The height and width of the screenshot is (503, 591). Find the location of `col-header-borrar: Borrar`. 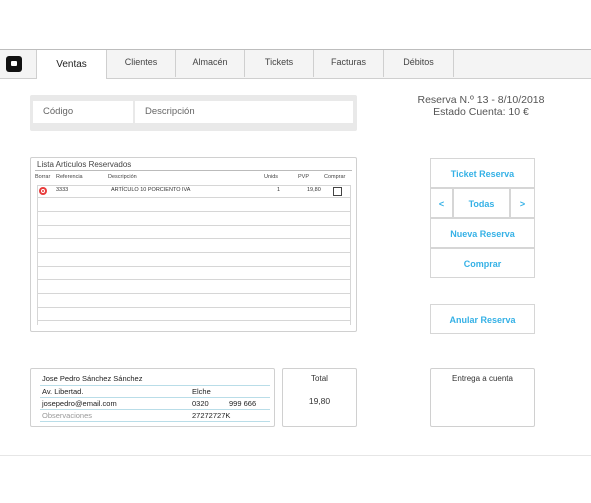

col-header-borrar: Borrar is located at coordinates (43, 177).